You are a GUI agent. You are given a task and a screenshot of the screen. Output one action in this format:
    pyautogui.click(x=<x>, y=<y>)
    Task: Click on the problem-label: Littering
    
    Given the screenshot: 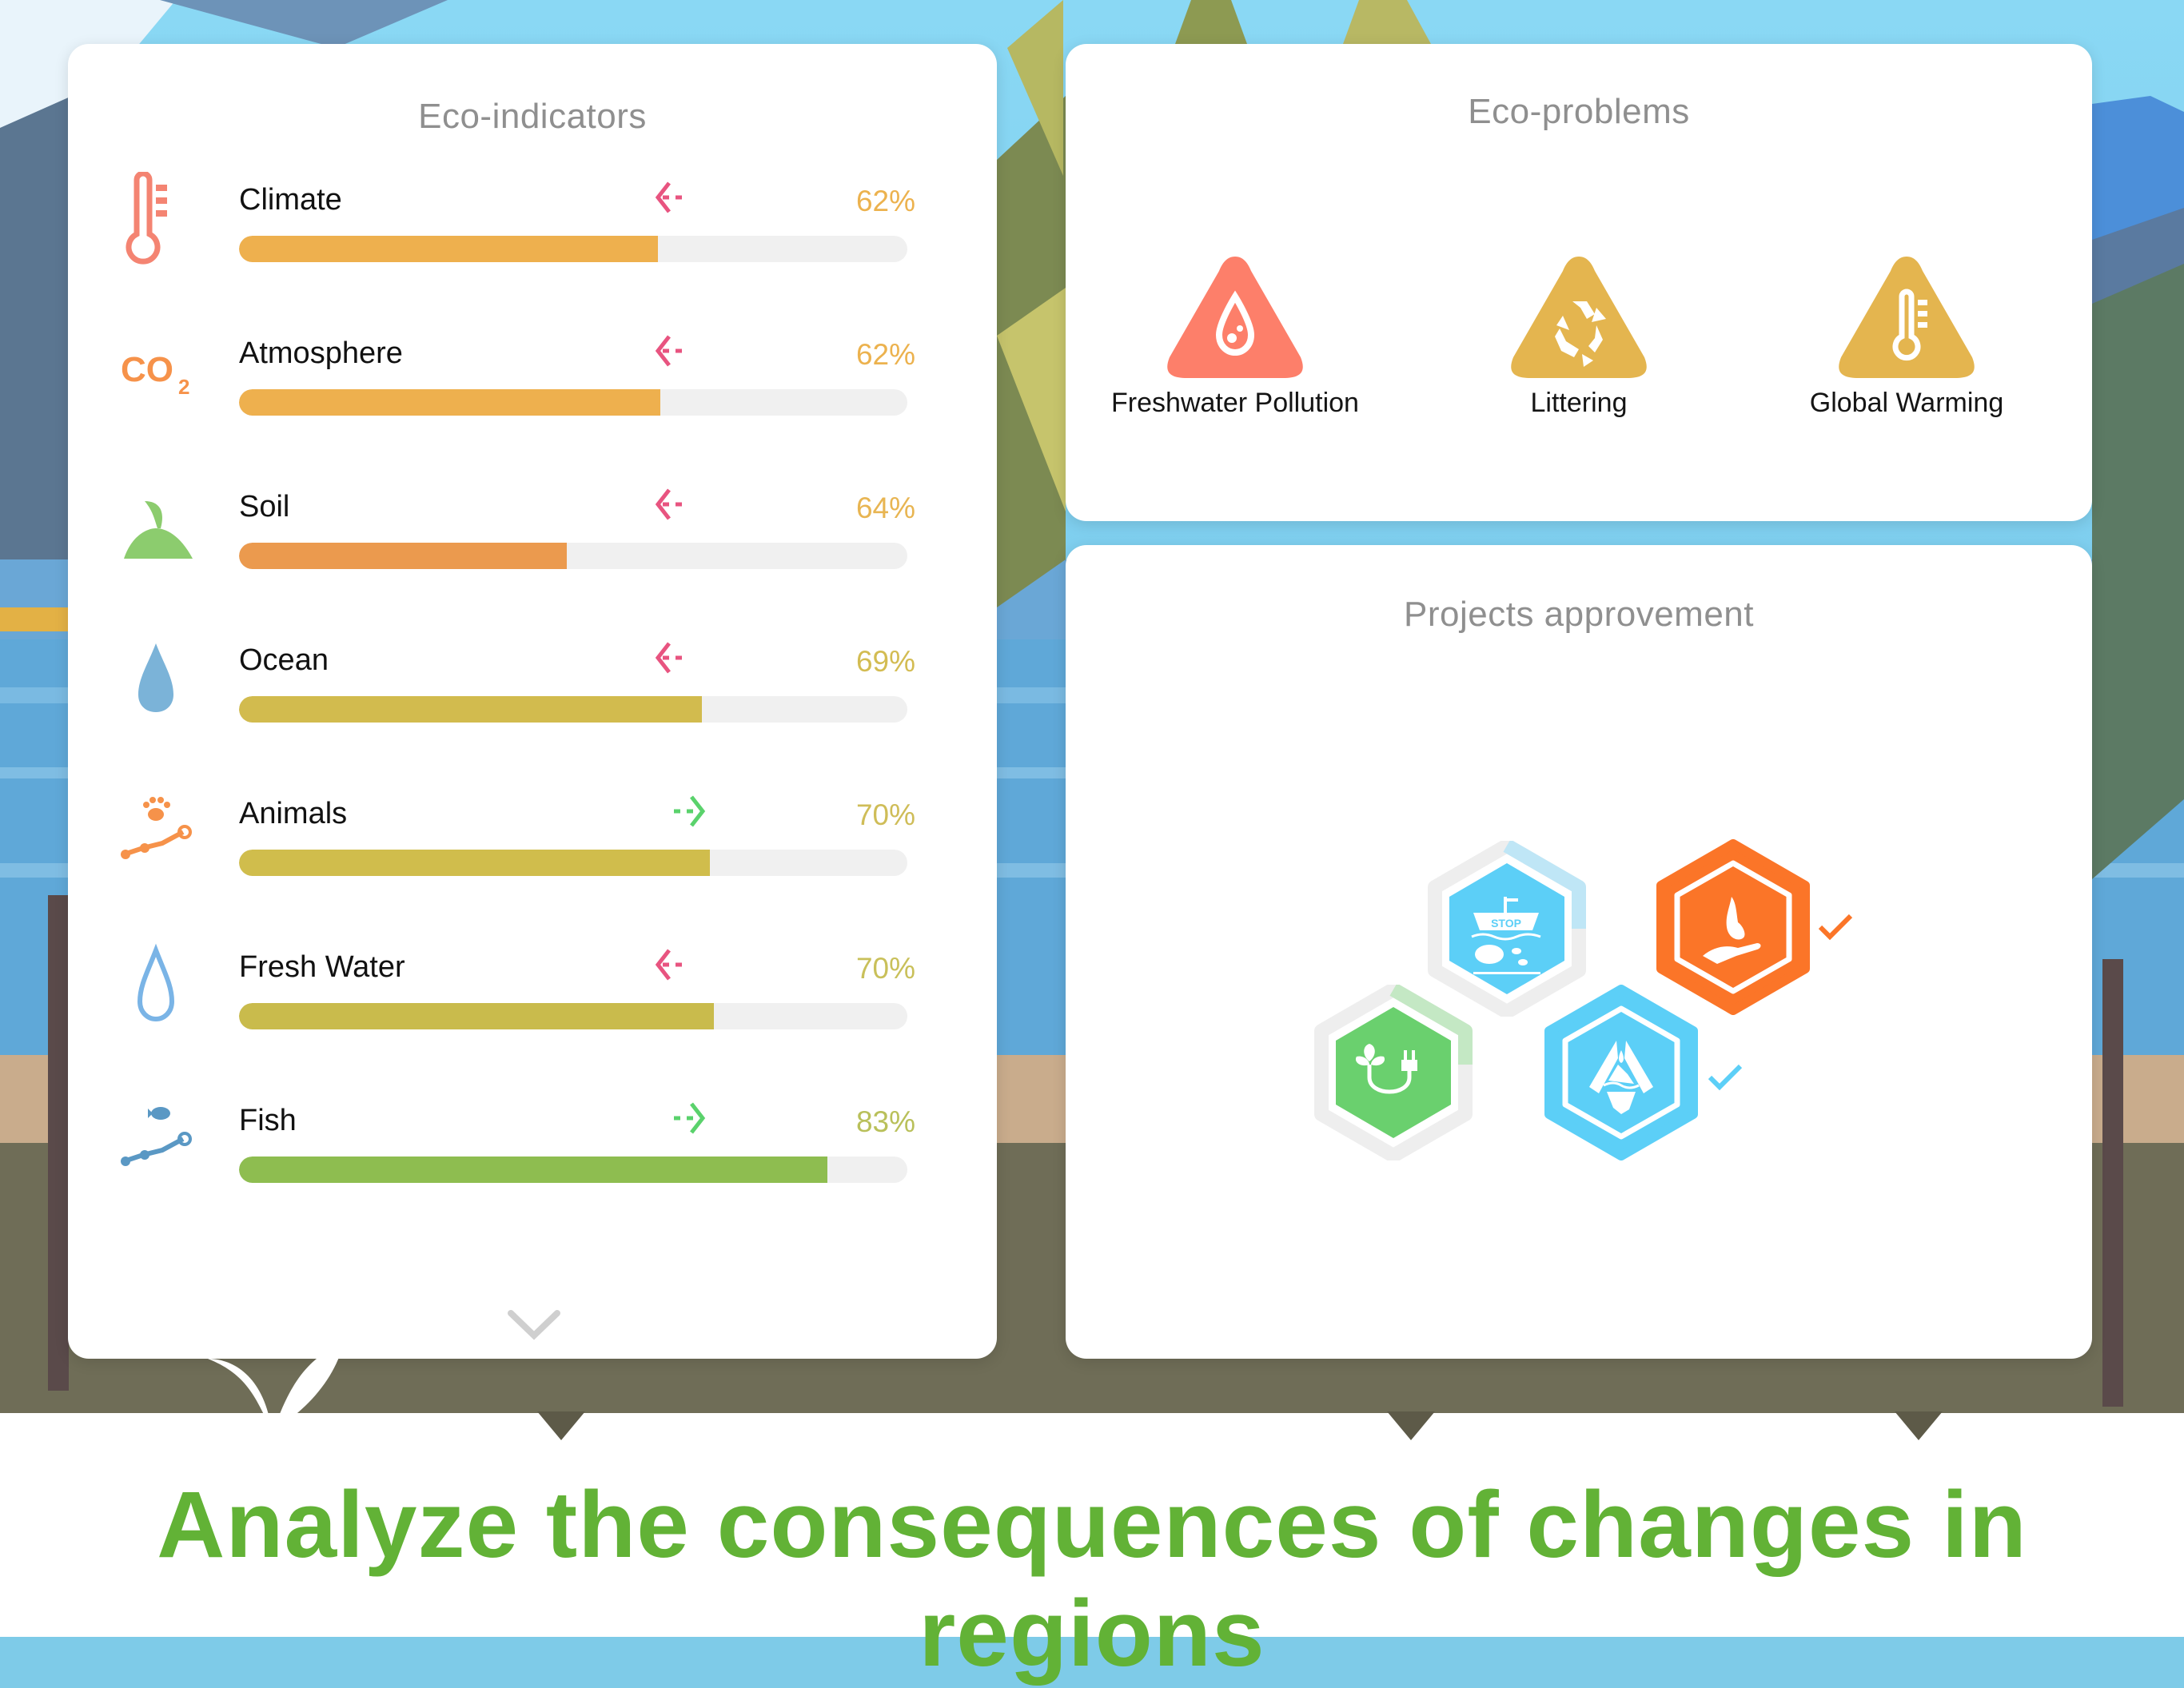 What is the action you would take?
    pyautogui.click(x=1579, y=403)
    